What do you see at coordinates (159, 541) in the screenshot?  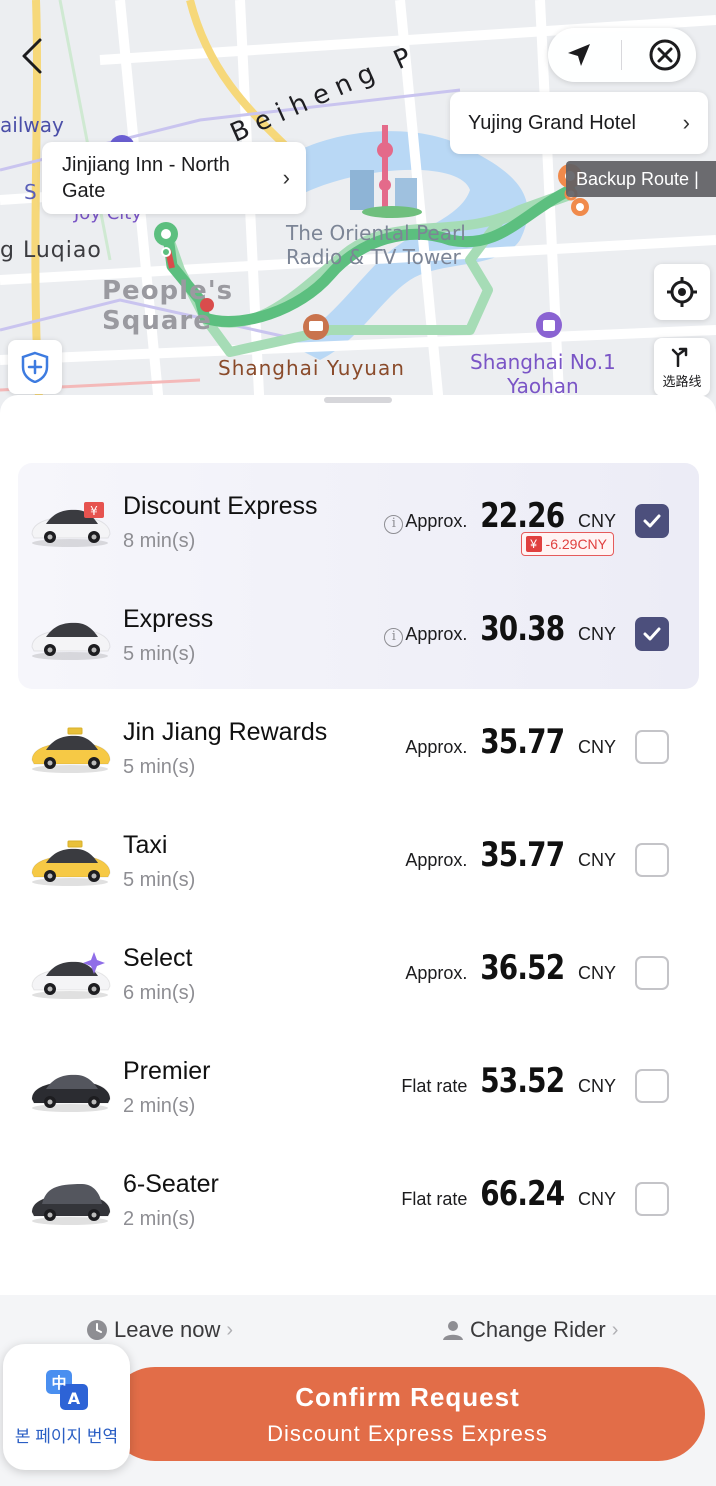 I see `ride-eta: 8 min(s)` at bounding box center [159, 541].